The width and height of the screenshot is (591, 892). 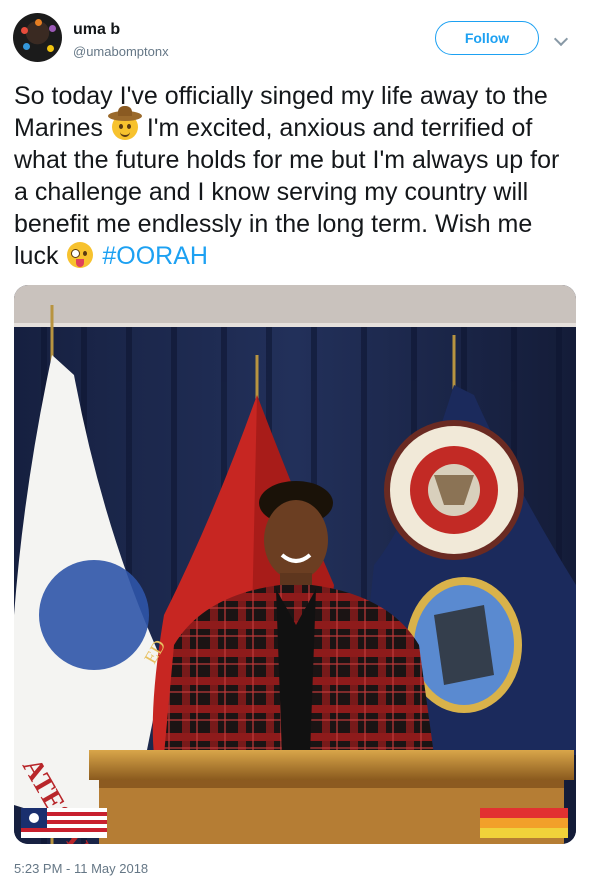 What do you see at coordinates (487, 38) in the screenshot?
I see `follow-button: Follow` at bounding box center [487, 38].